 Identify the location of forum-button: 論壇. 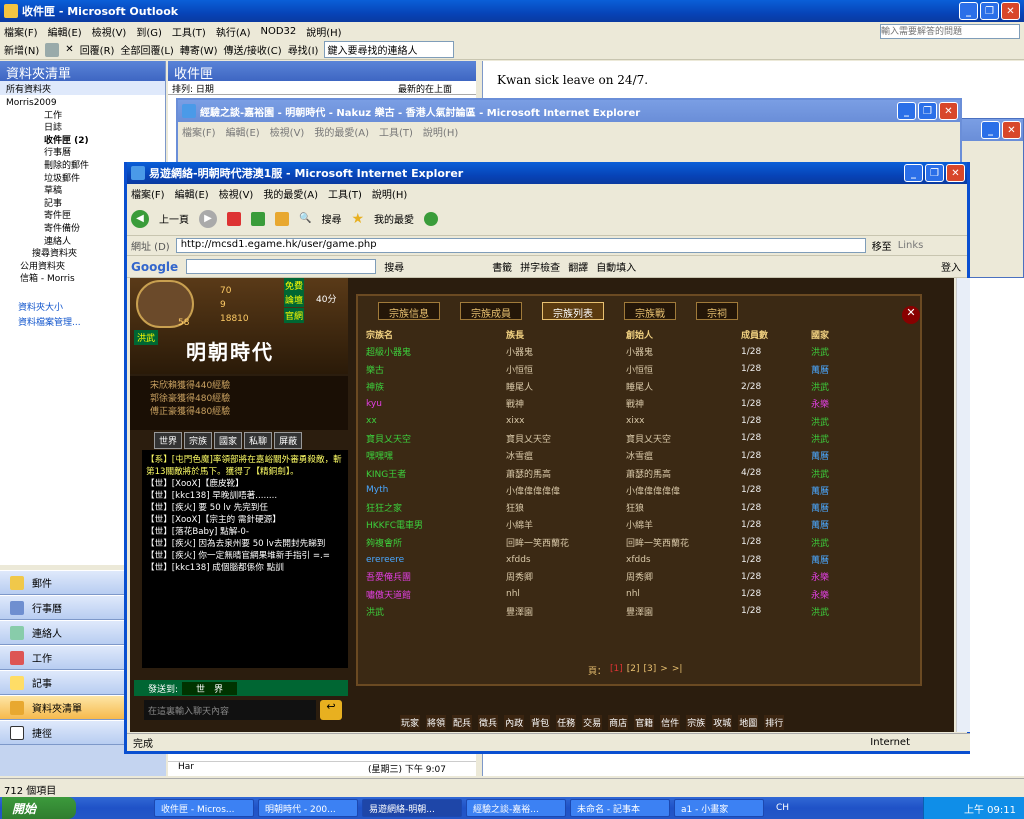
(294, 299).